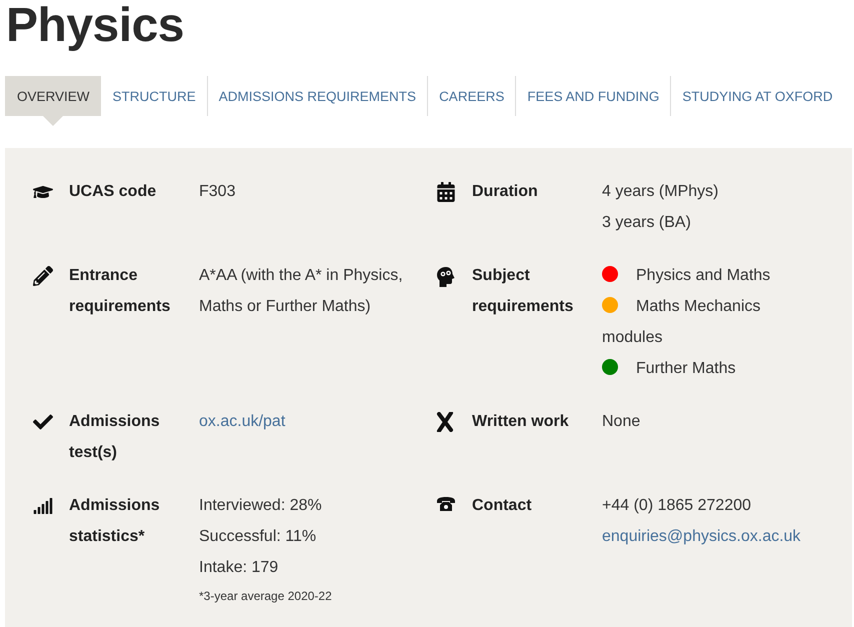  I want to click on bar-chart-icon, so click(43, 506).